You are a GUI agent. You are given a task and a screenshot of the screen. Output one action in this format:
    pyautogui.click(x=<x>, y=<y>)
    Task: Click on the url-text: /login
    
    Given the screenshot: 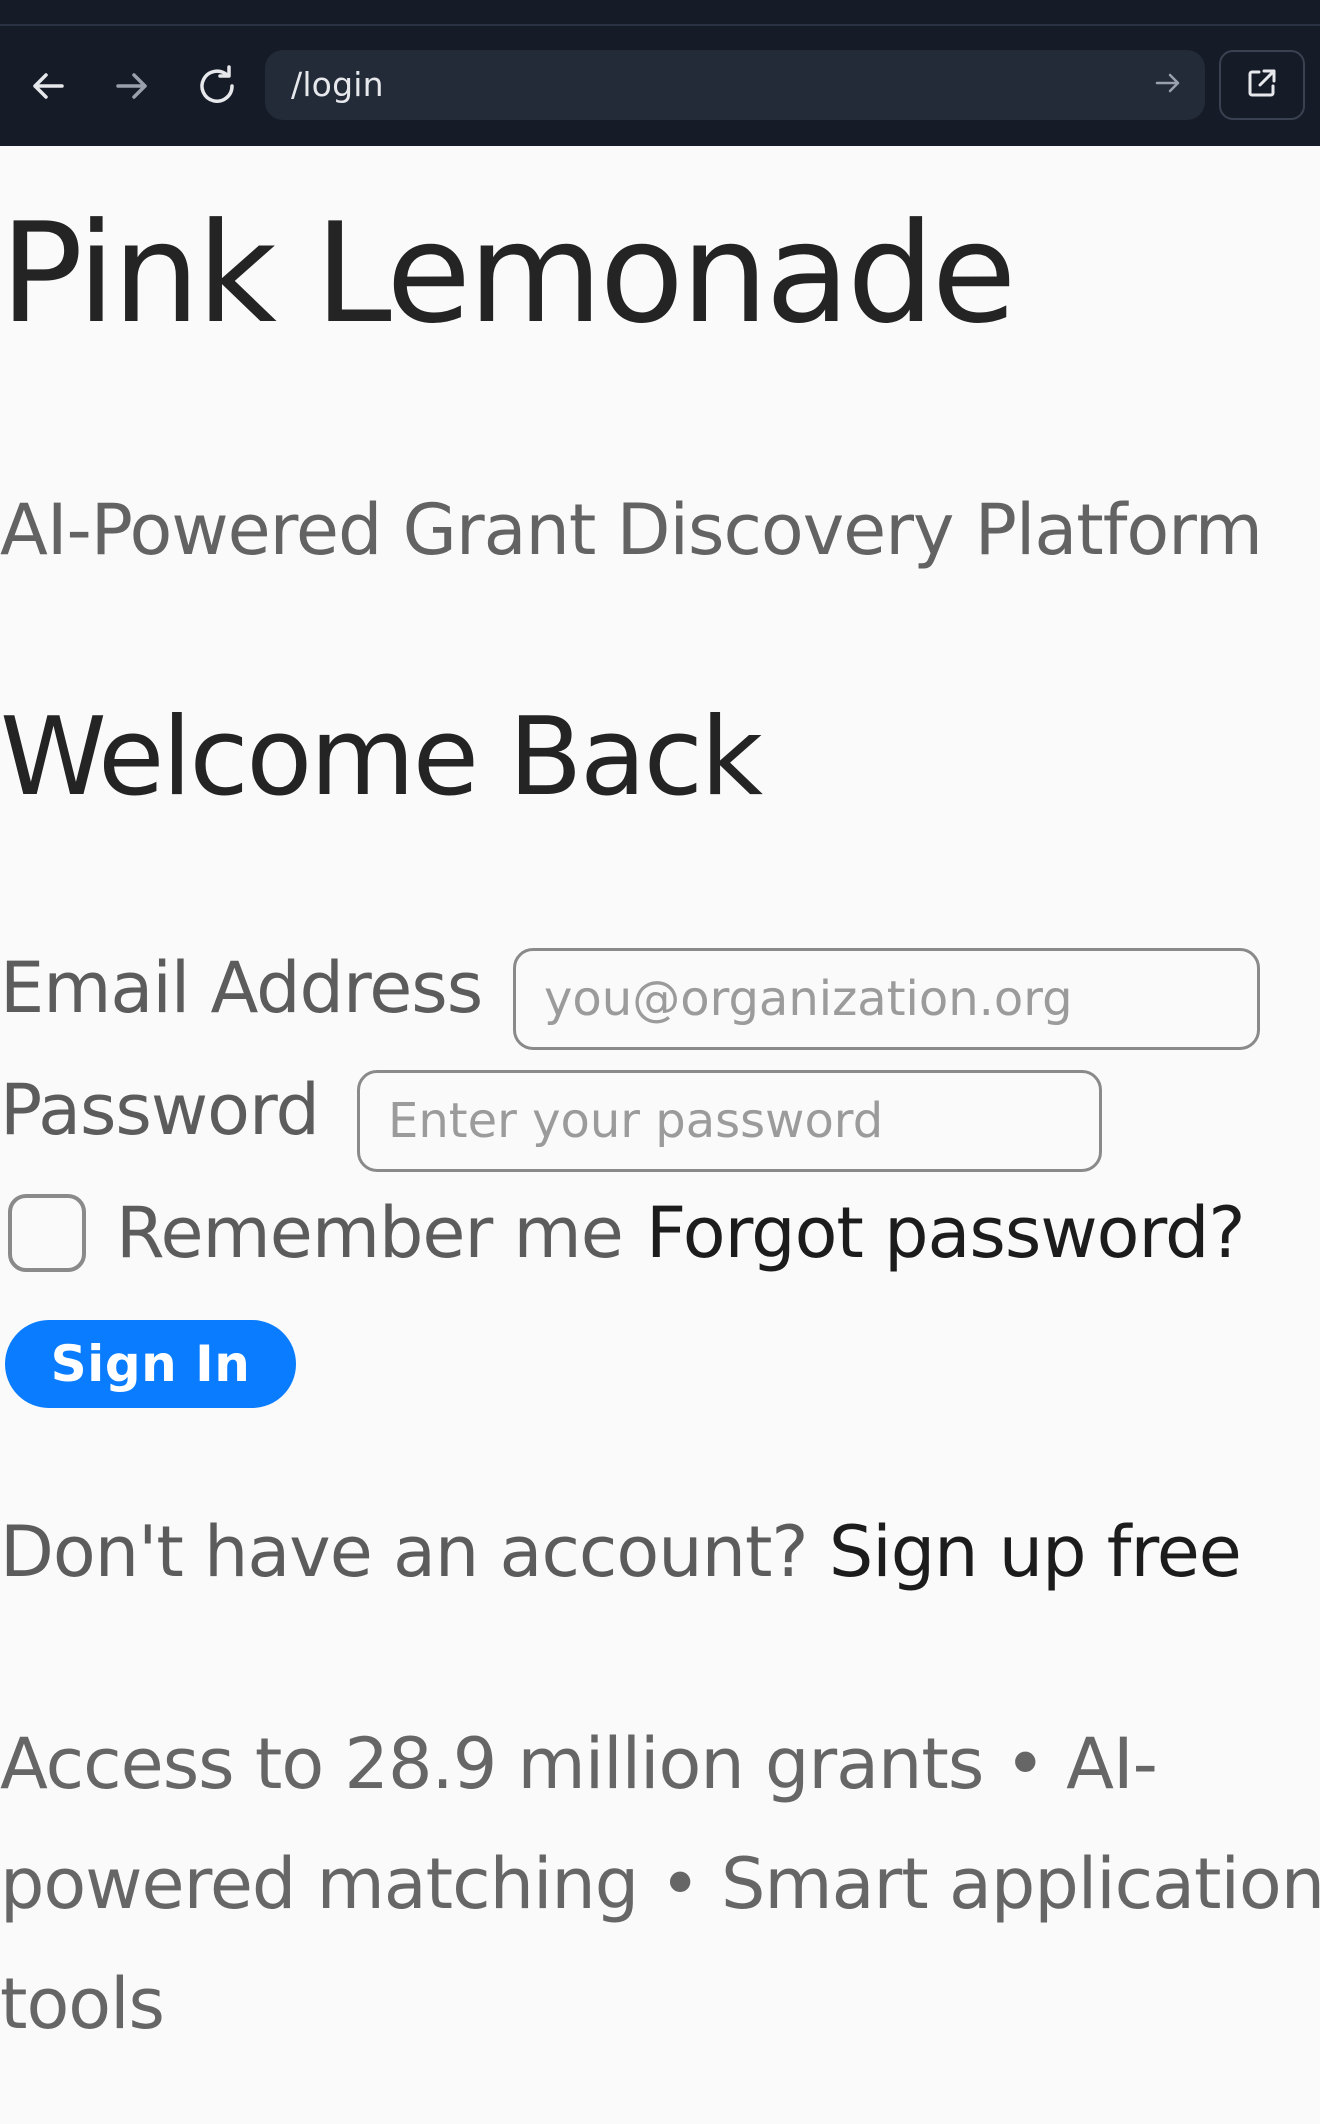 What is the action you would take?
    pyautogui.click(x=337, y=85)
    